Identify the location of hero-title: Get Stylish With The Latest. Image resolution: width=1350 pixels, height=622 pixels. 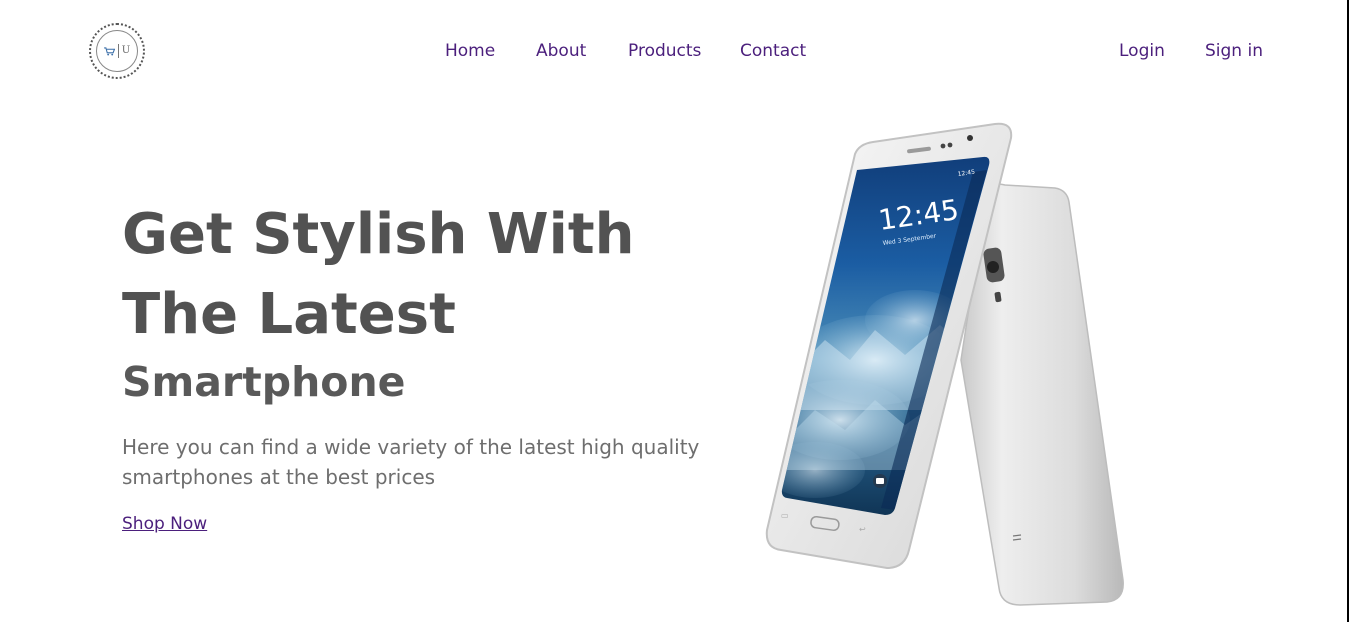
(402, 275).